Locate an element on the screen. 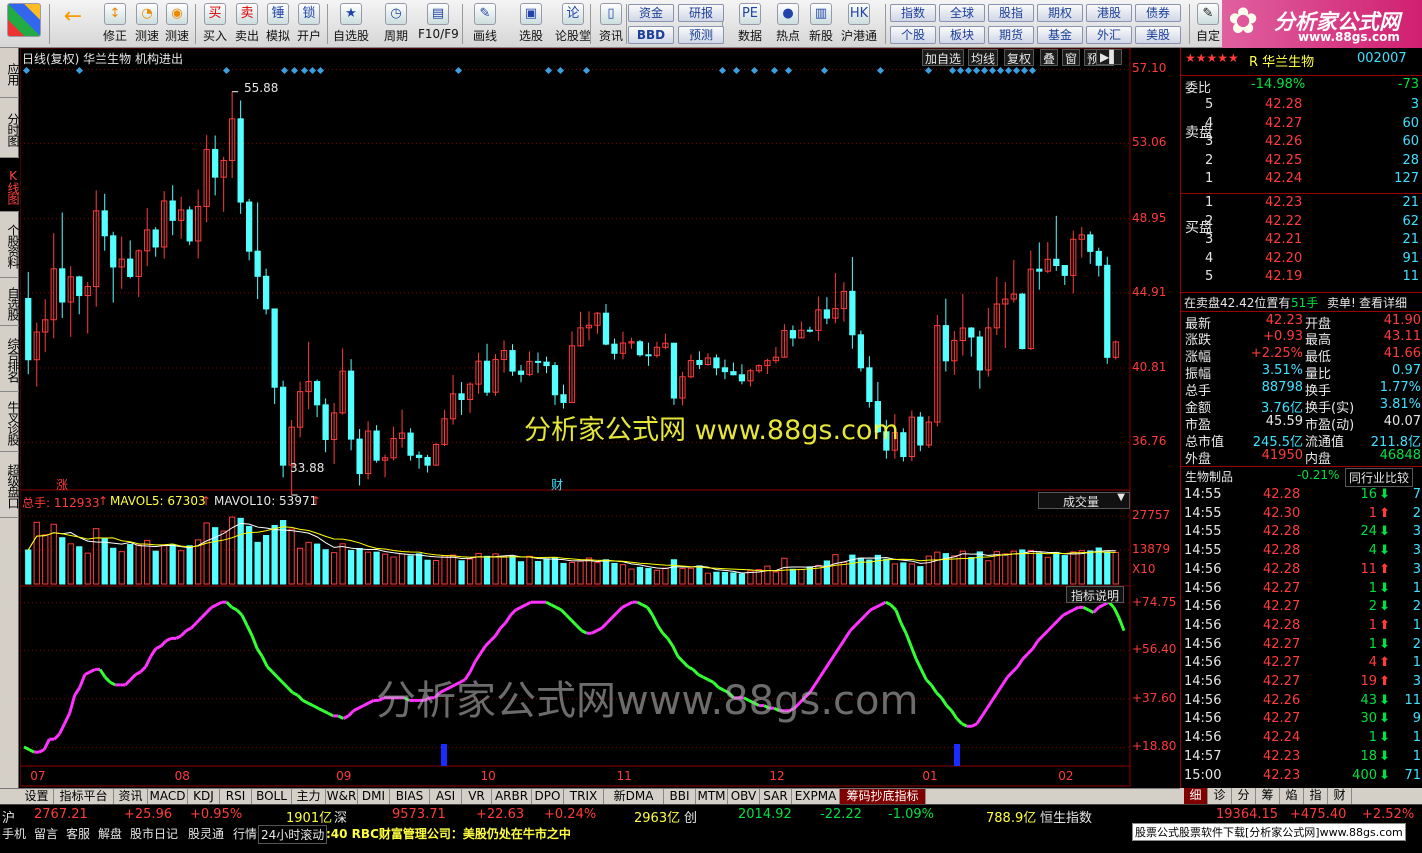 This screenshot has width=1422, height=853. back-button: ← is located at coordinates (73, 24).